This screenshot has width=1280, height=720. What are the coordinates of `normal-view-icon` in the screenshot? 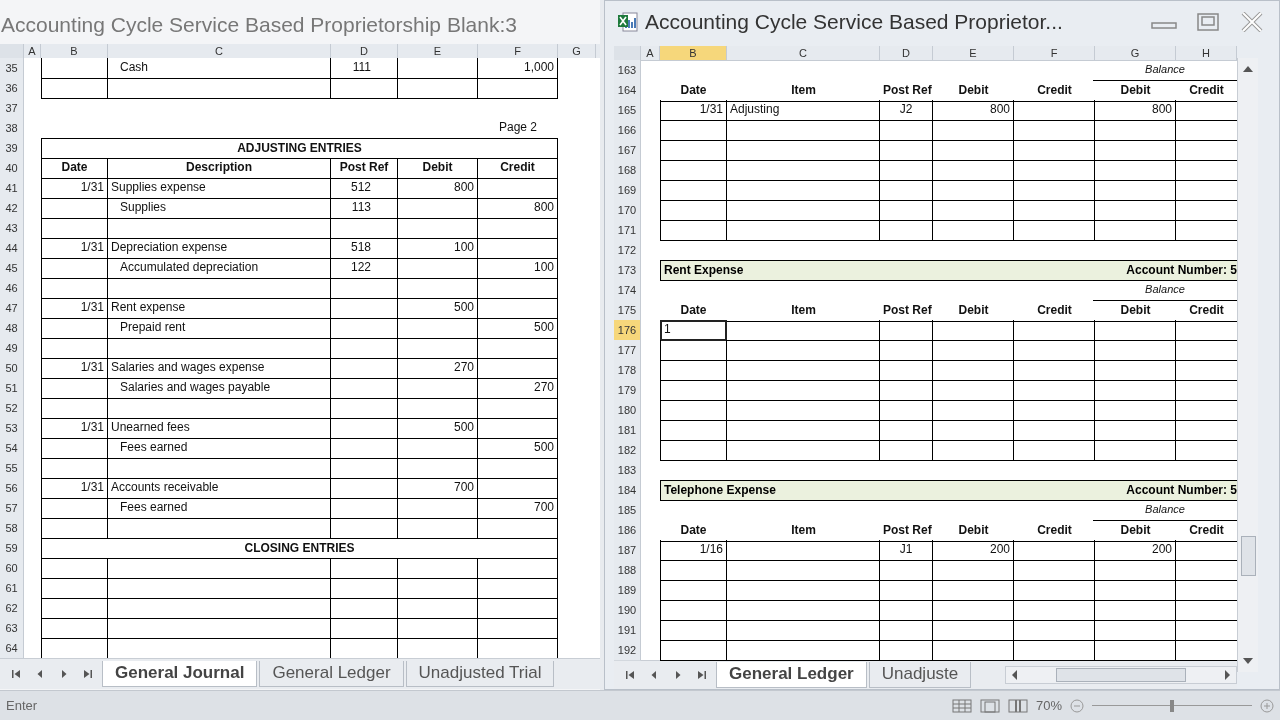 It's located at (961, 705).